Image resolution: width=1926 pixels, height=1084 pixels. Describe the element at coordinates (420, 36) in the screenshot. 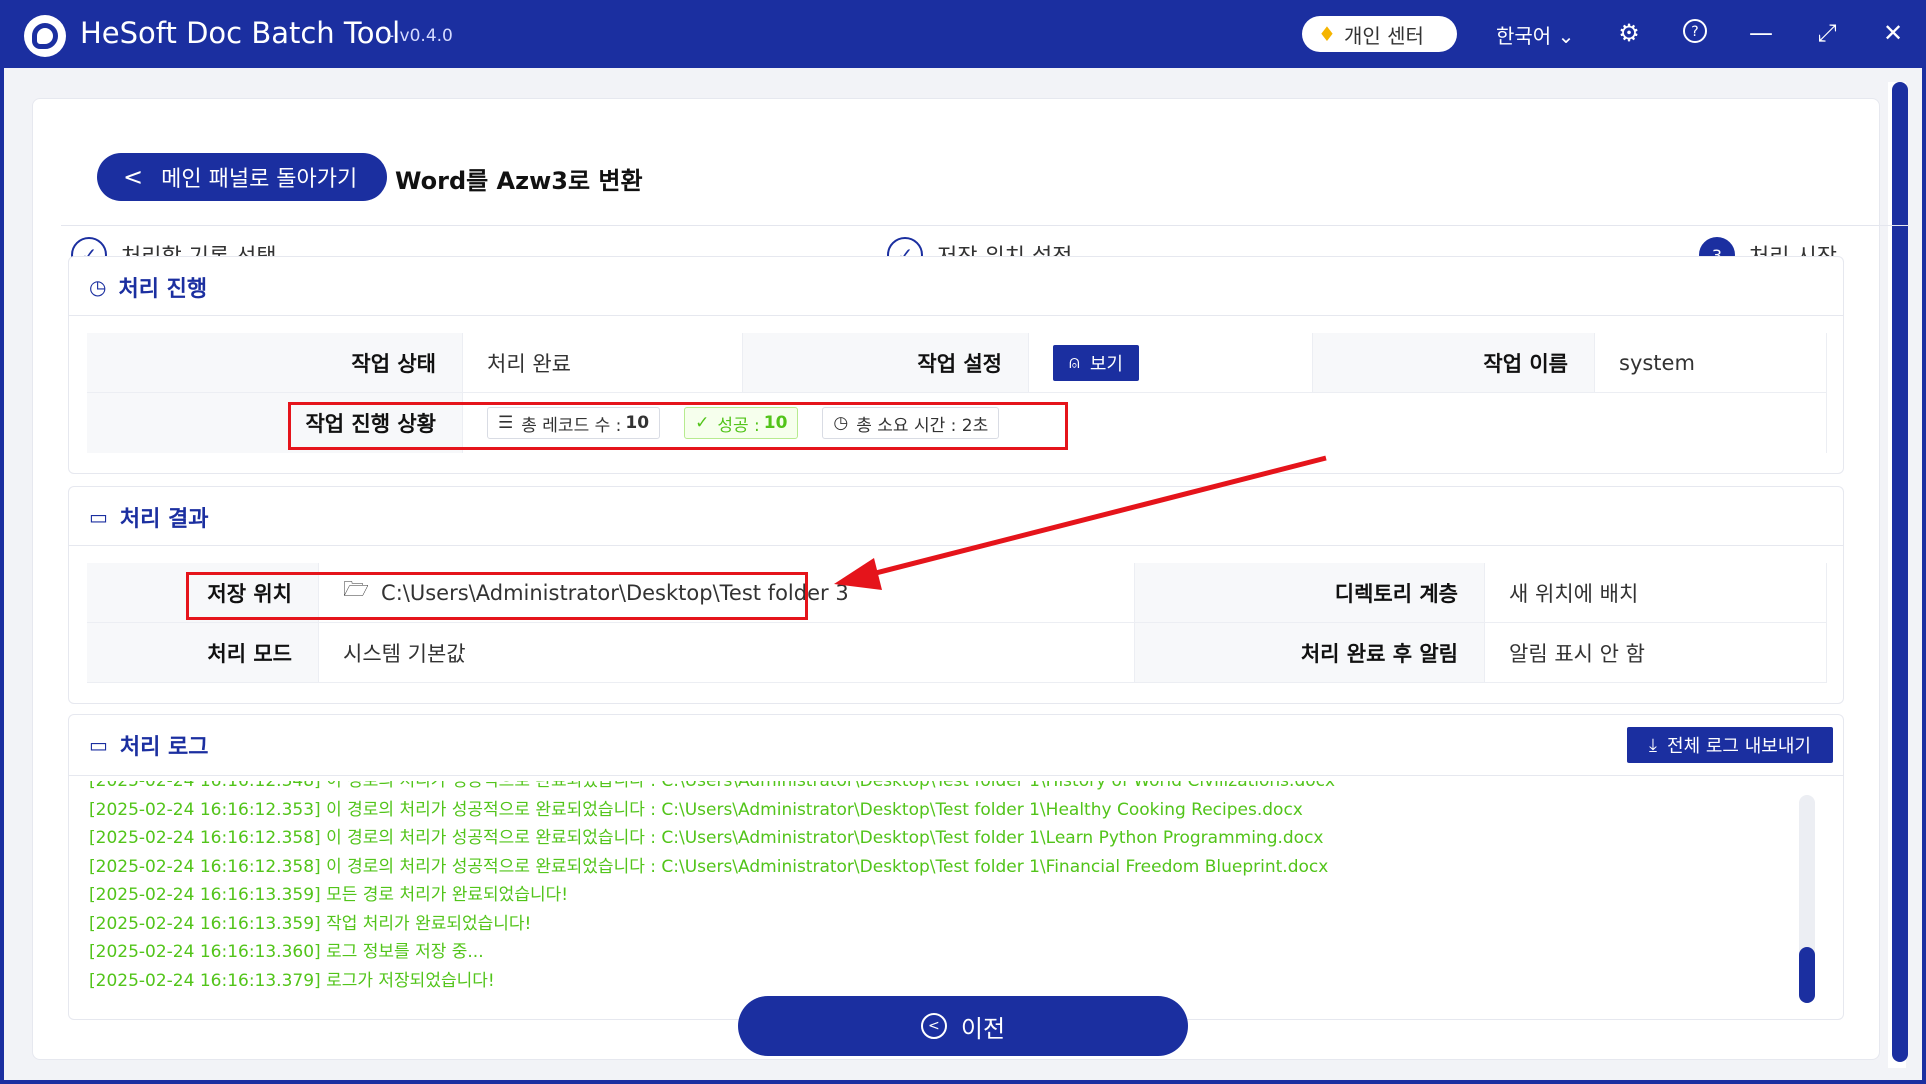

I see `app-version: - v0.4.0` at that location.